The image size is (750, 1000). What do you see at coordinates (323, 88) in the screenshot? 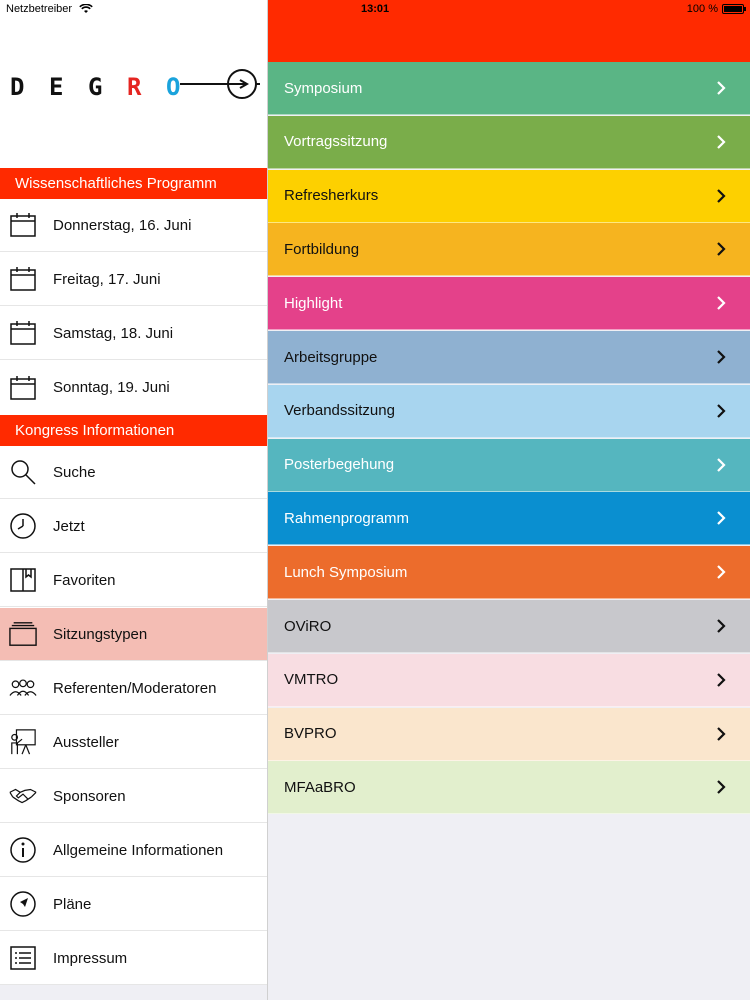
I see `session-type-label: Symposium` at bounding box center [323, 88].